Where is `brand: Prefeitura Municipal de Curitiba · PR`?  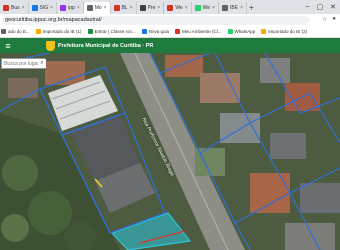
brand: Prefeitura Municipal de Curitiba · PR is located at coordinates (100, 45).